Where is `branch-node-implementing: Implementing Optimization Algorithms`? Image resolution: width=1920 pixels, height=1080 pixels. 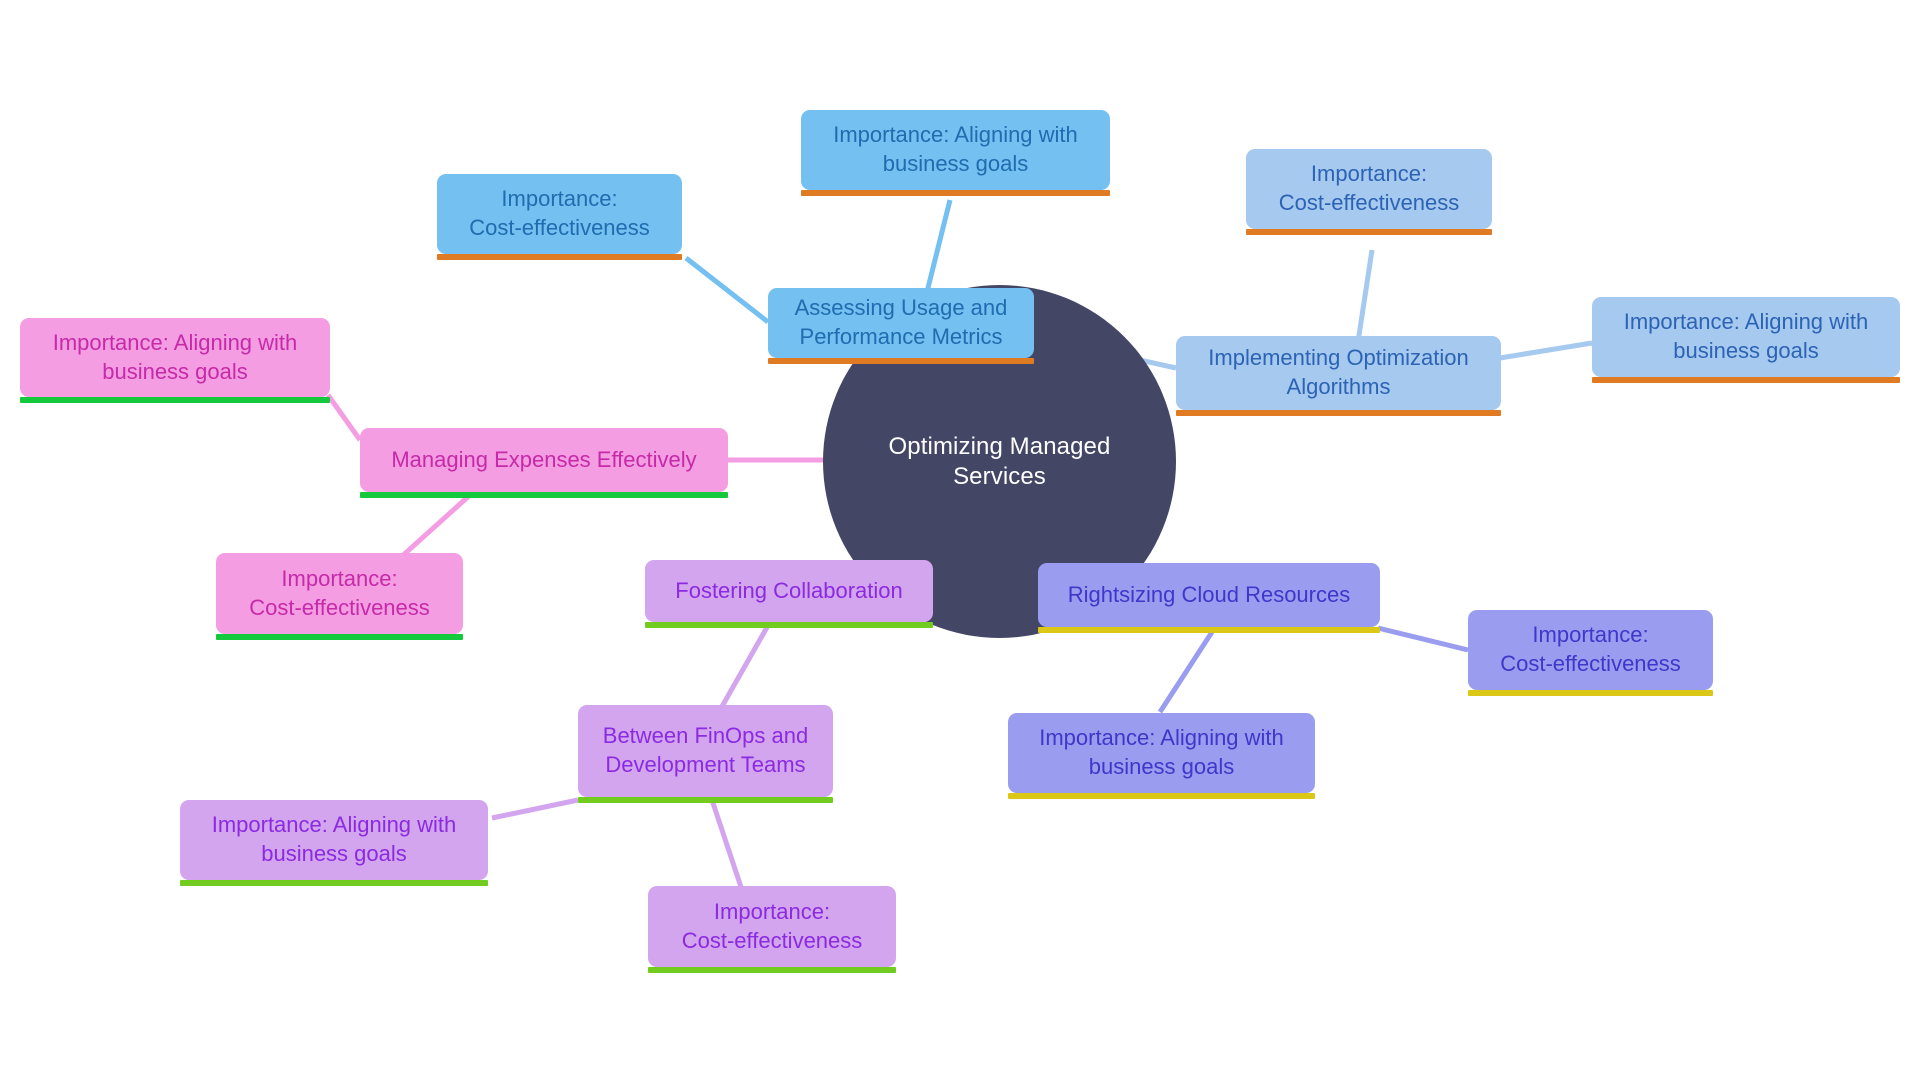 branch-node-implementing: Implementing Optimization Algorithms is located at coordinates (1338, 376).